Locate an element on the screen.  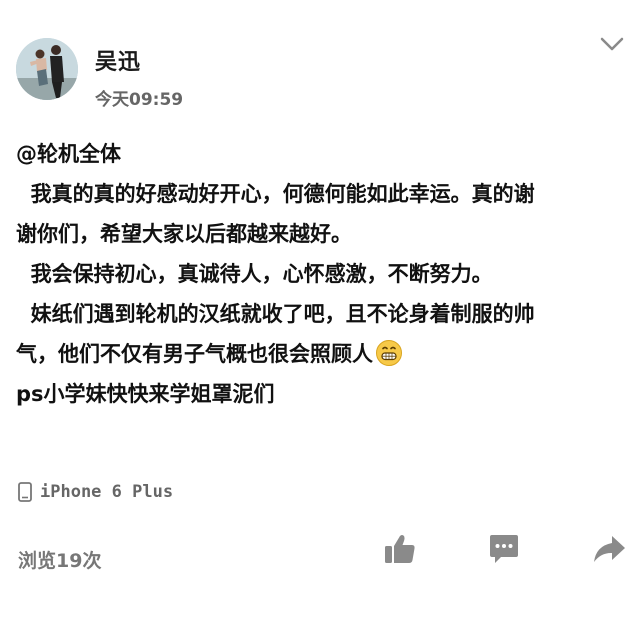
post-line: @轮机全体 is located at coordinates (68, 154).